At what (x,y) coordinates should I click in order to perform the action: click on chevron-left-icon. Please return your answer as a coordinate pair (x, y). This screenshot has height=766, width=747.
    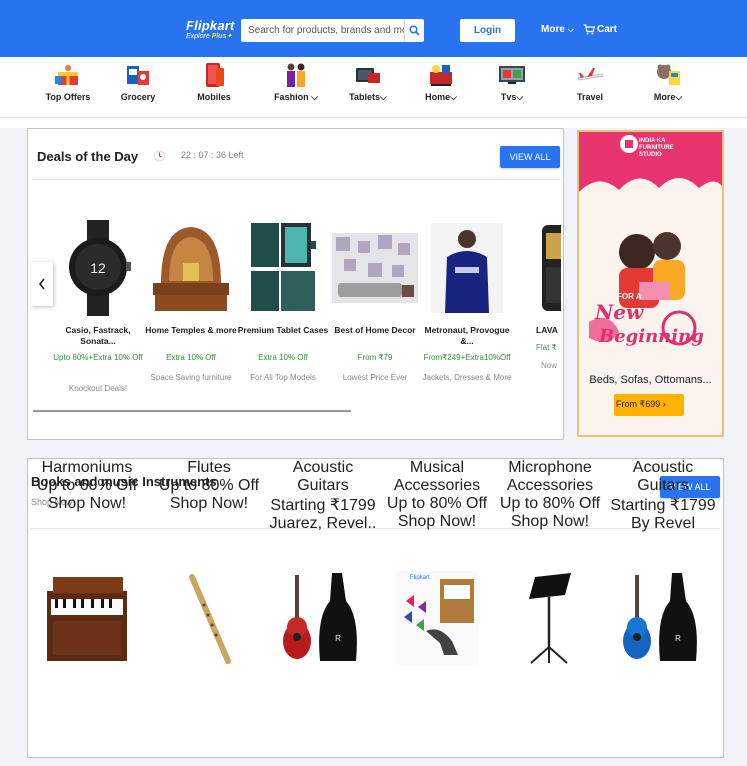
    Looking at the image, I should click on (41, 284).